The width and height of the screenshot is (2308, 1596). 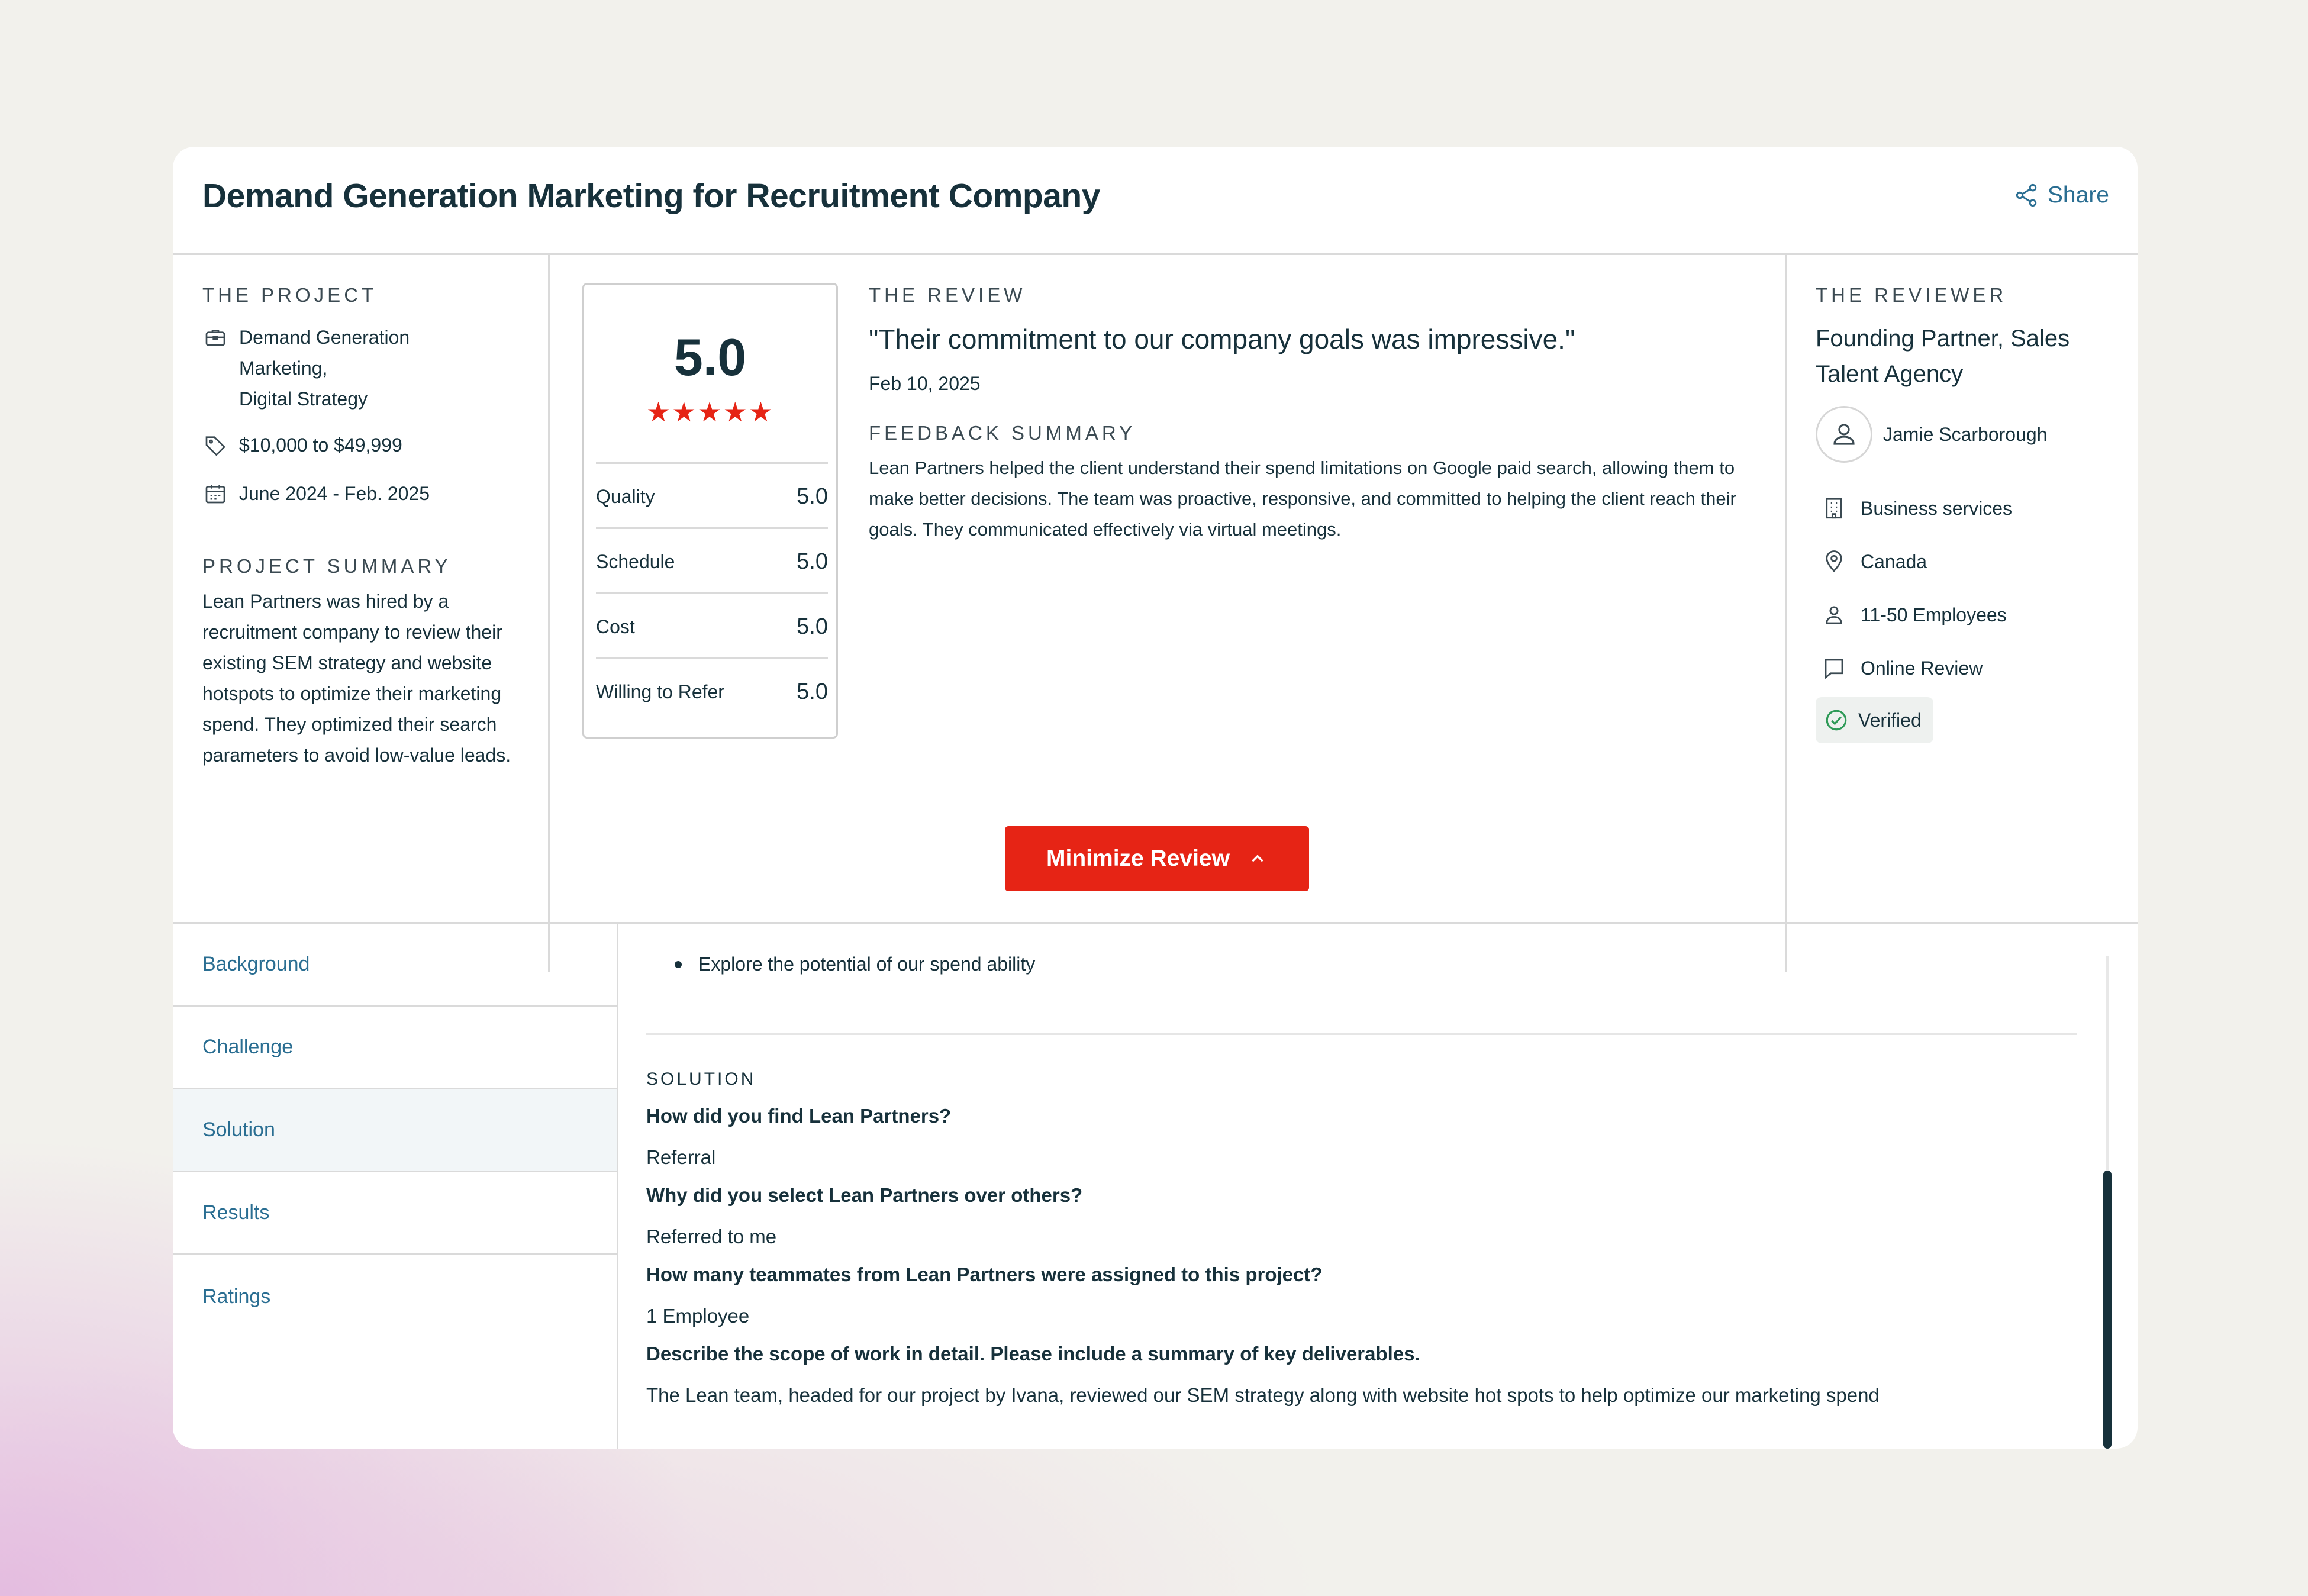 What do you see at coordinates (334, 493) in the screenshot?
I see `dates-value: June 2024 - Feb. 2025` at bounding box center [334, 493].